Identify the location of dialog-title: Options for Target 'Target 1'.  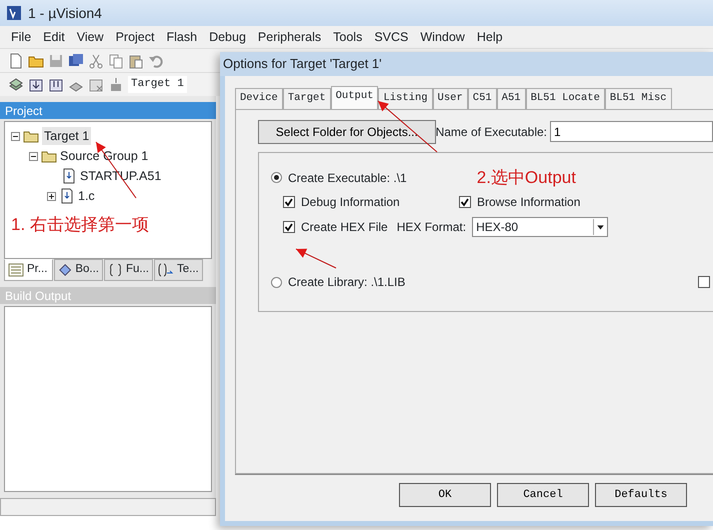
(302, 64).